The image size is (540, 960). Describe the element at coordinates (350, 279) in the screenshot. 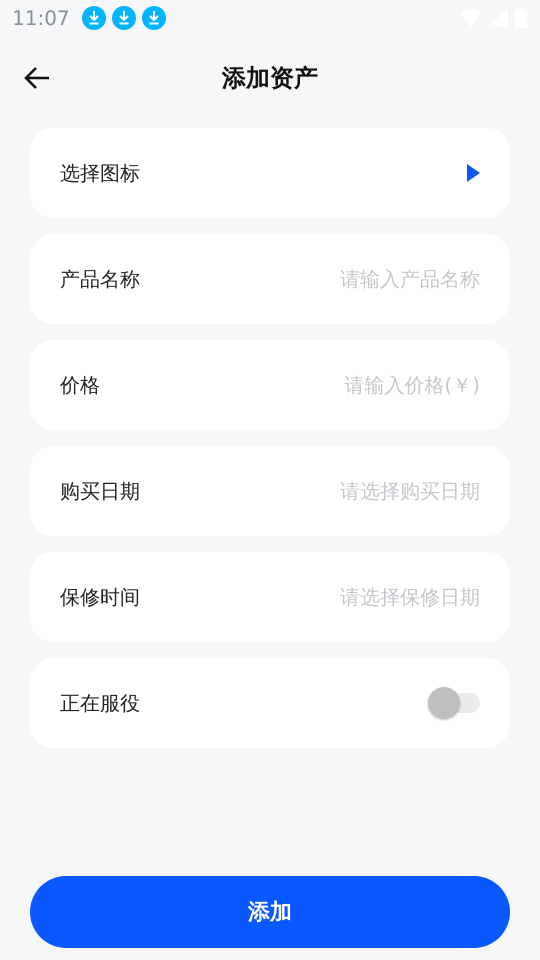

I see `input-field: 请输入产品名称` at that location.